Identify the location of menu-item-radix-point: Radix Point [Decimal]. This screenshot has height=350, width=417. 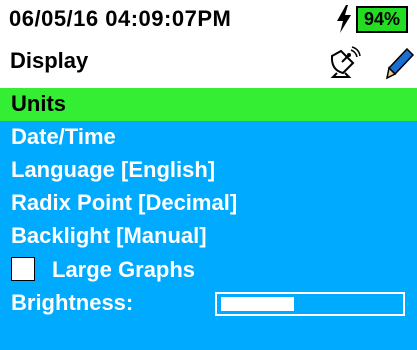
(208, 203).